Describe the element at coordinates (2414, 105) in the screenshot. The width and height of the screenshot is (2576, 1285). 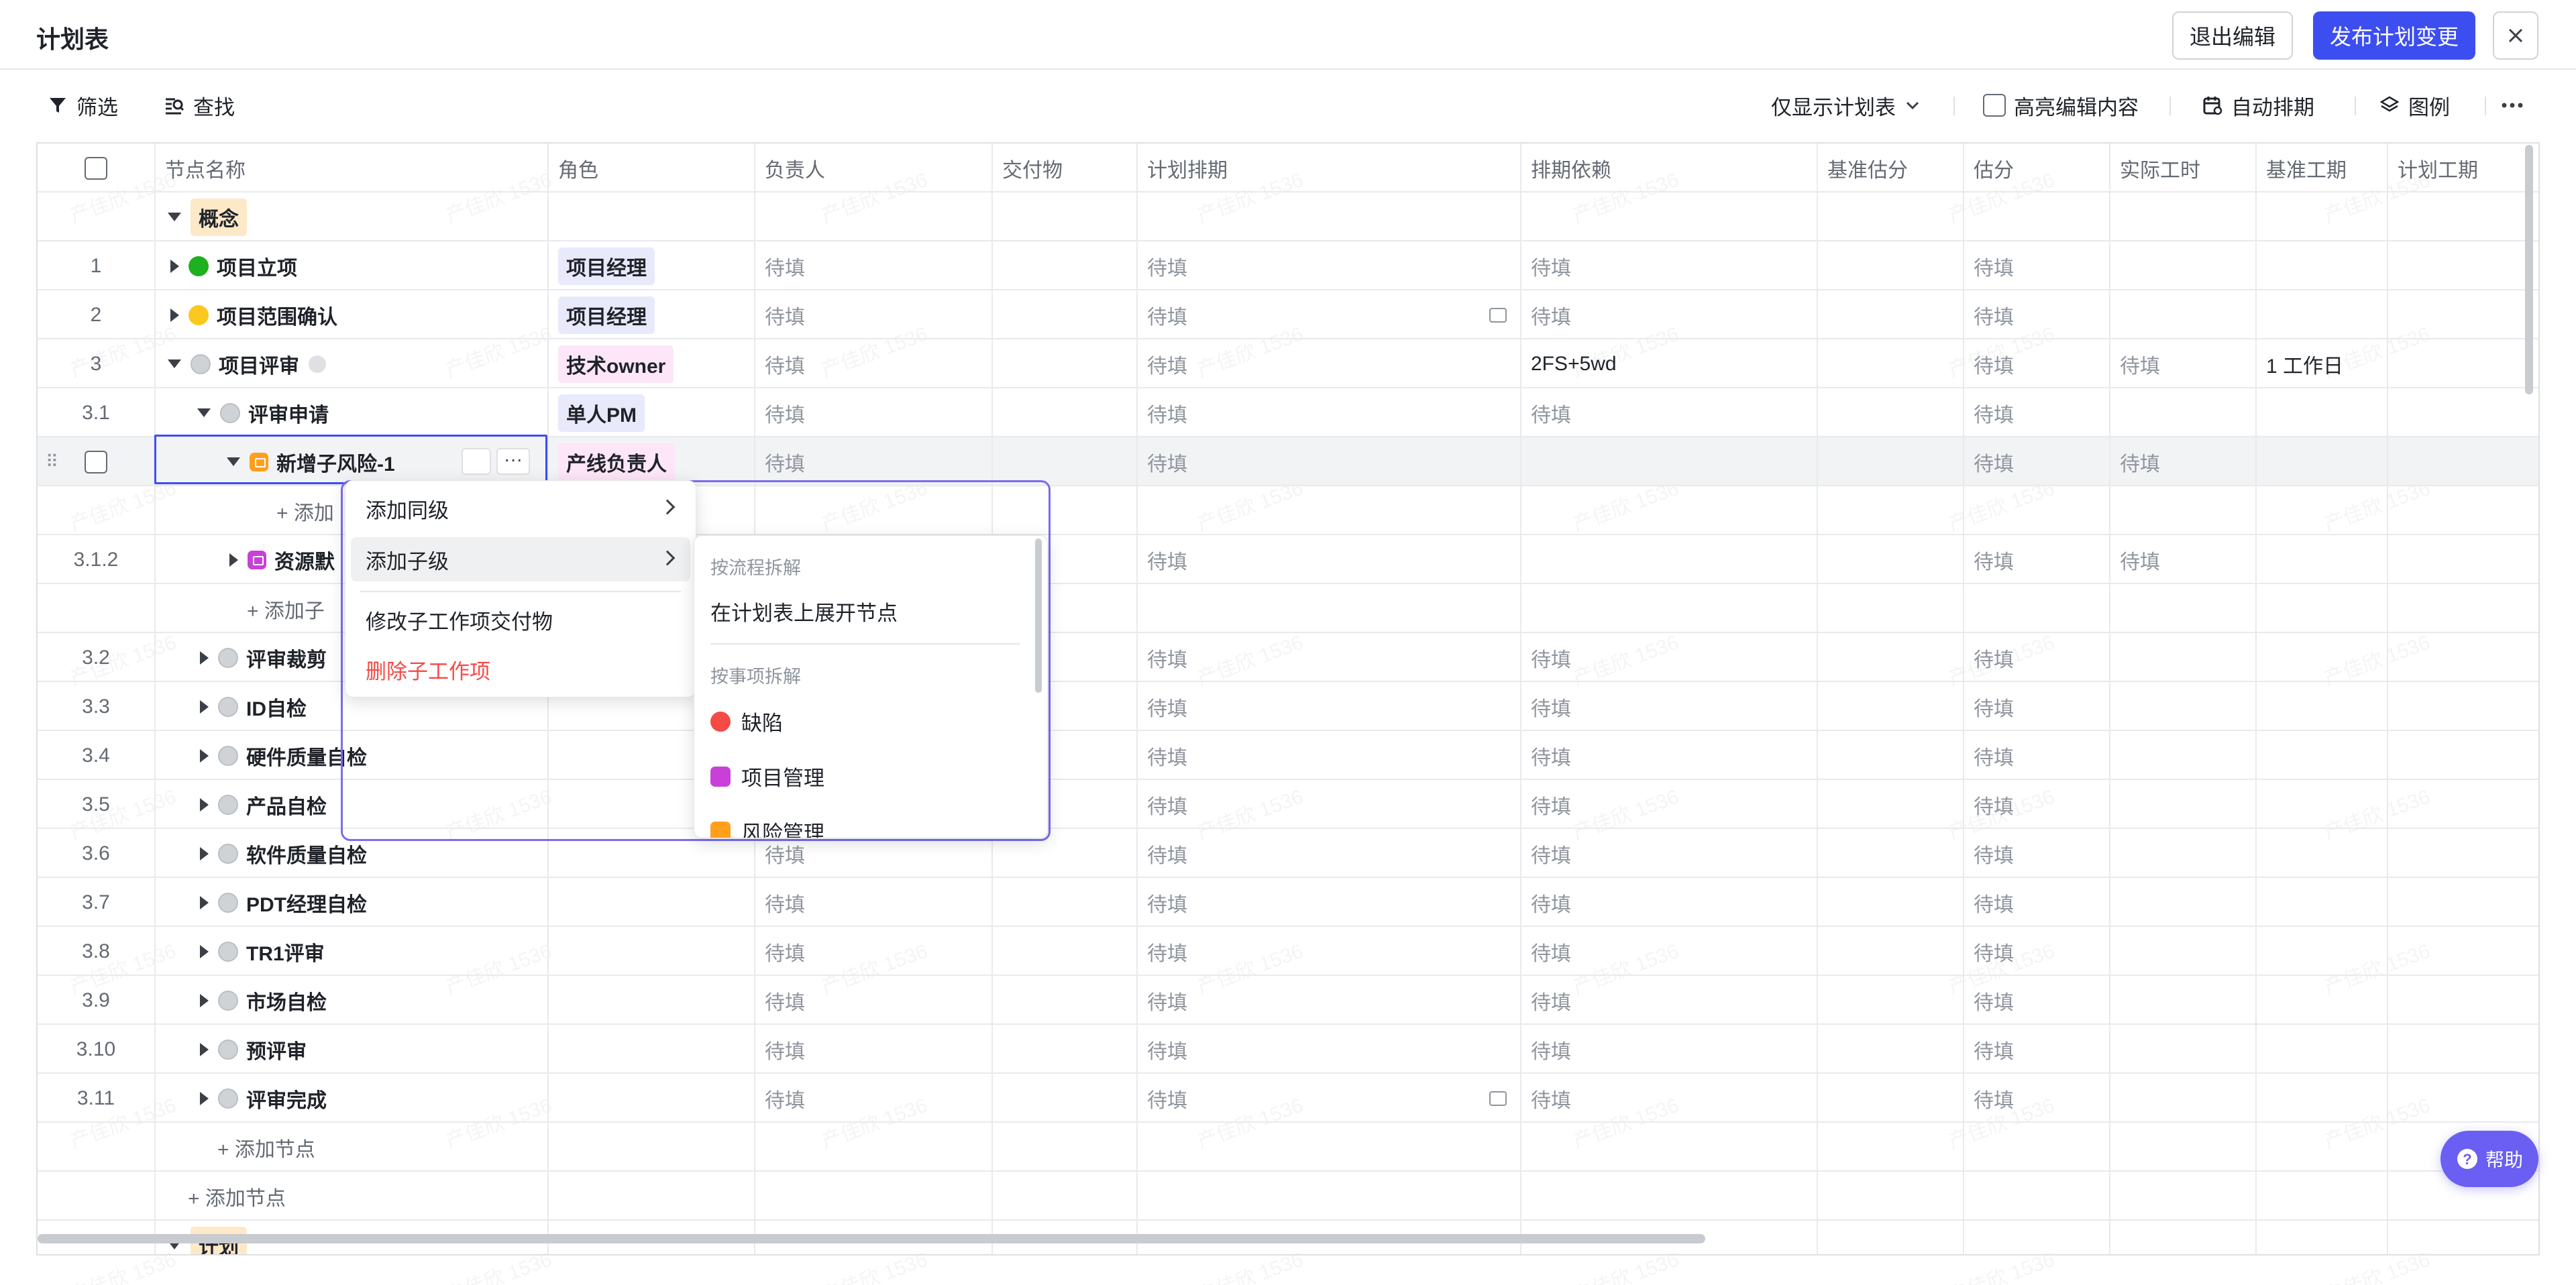
I see `legend-button: 图例` at that location.